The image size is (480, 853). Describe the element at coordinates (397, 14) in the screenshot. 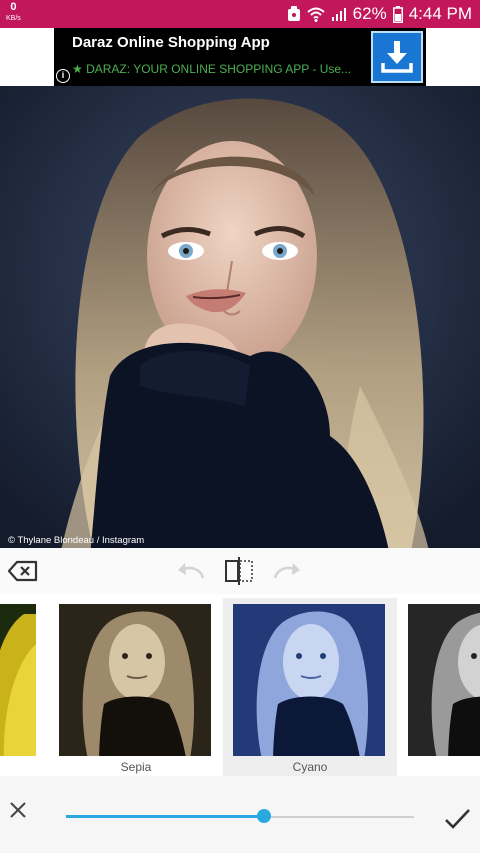

I see `battery-icon` at that location.